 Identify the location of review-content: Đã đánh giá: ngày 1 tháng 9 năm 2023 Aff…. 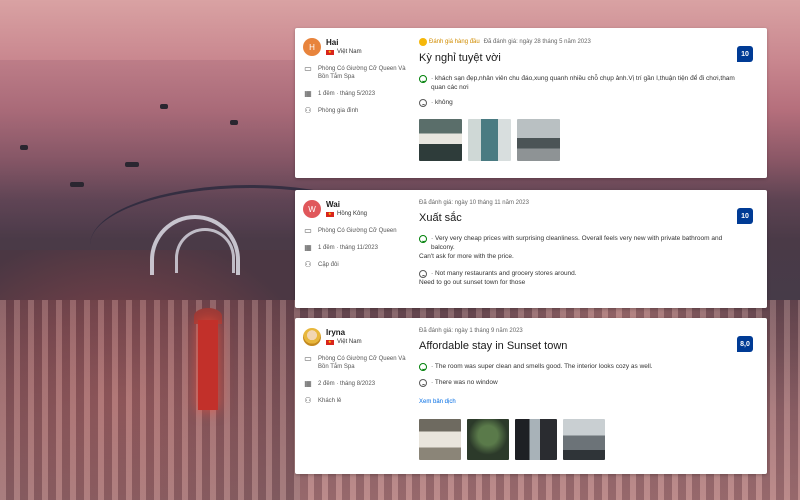
(579, 394).